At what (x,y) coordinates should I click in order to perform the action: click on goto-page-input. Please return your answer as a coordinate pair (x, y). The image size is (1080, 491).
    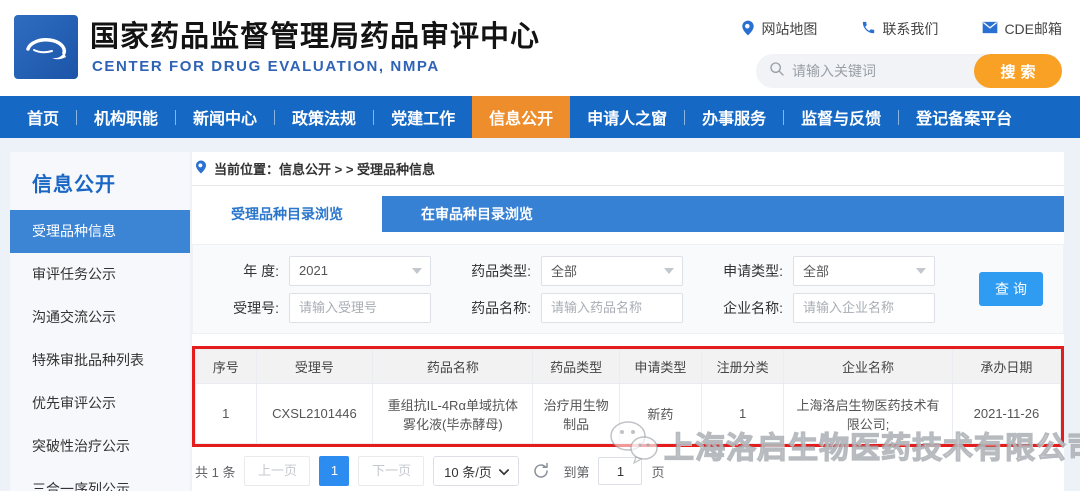
    Looking at the image, I should click on (620, 471).